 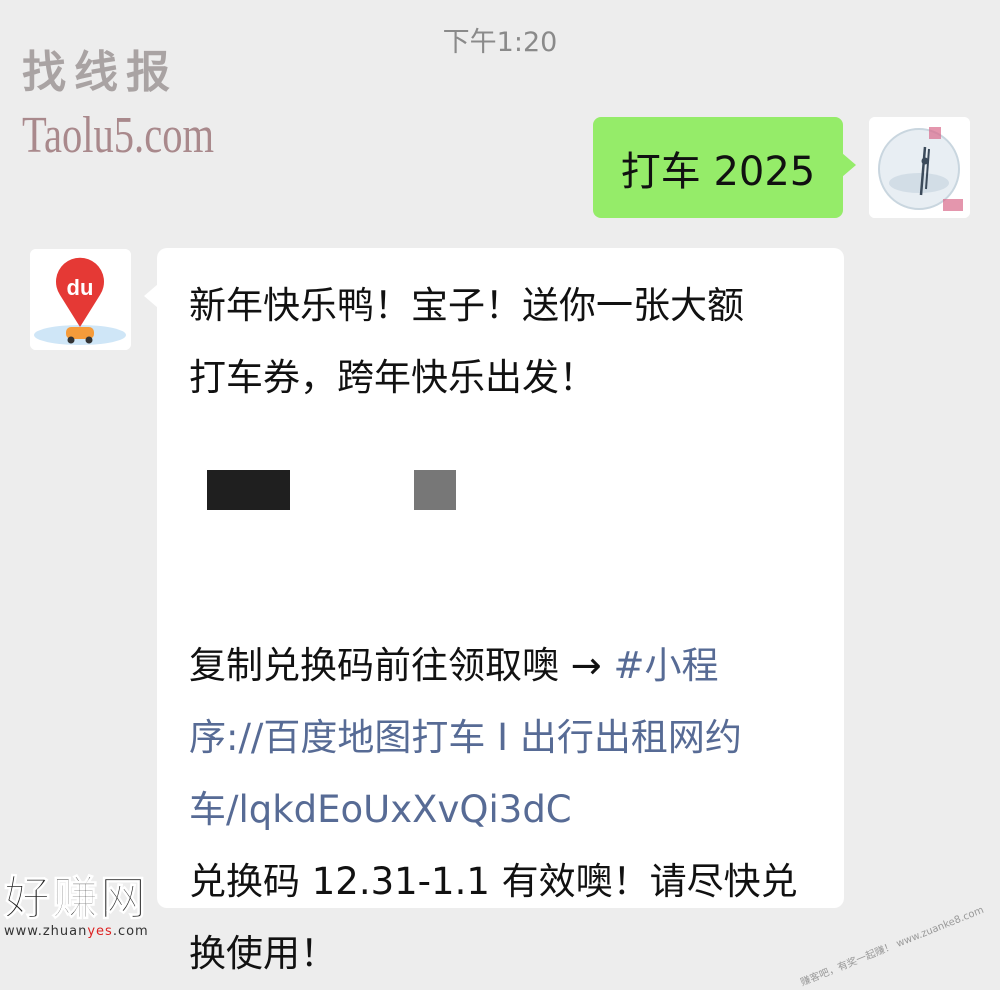 What do you see at coordinates (100, 931) in the screenshot?
I see `watermark-url-highlight: yes` at bounding box center [100, 931].